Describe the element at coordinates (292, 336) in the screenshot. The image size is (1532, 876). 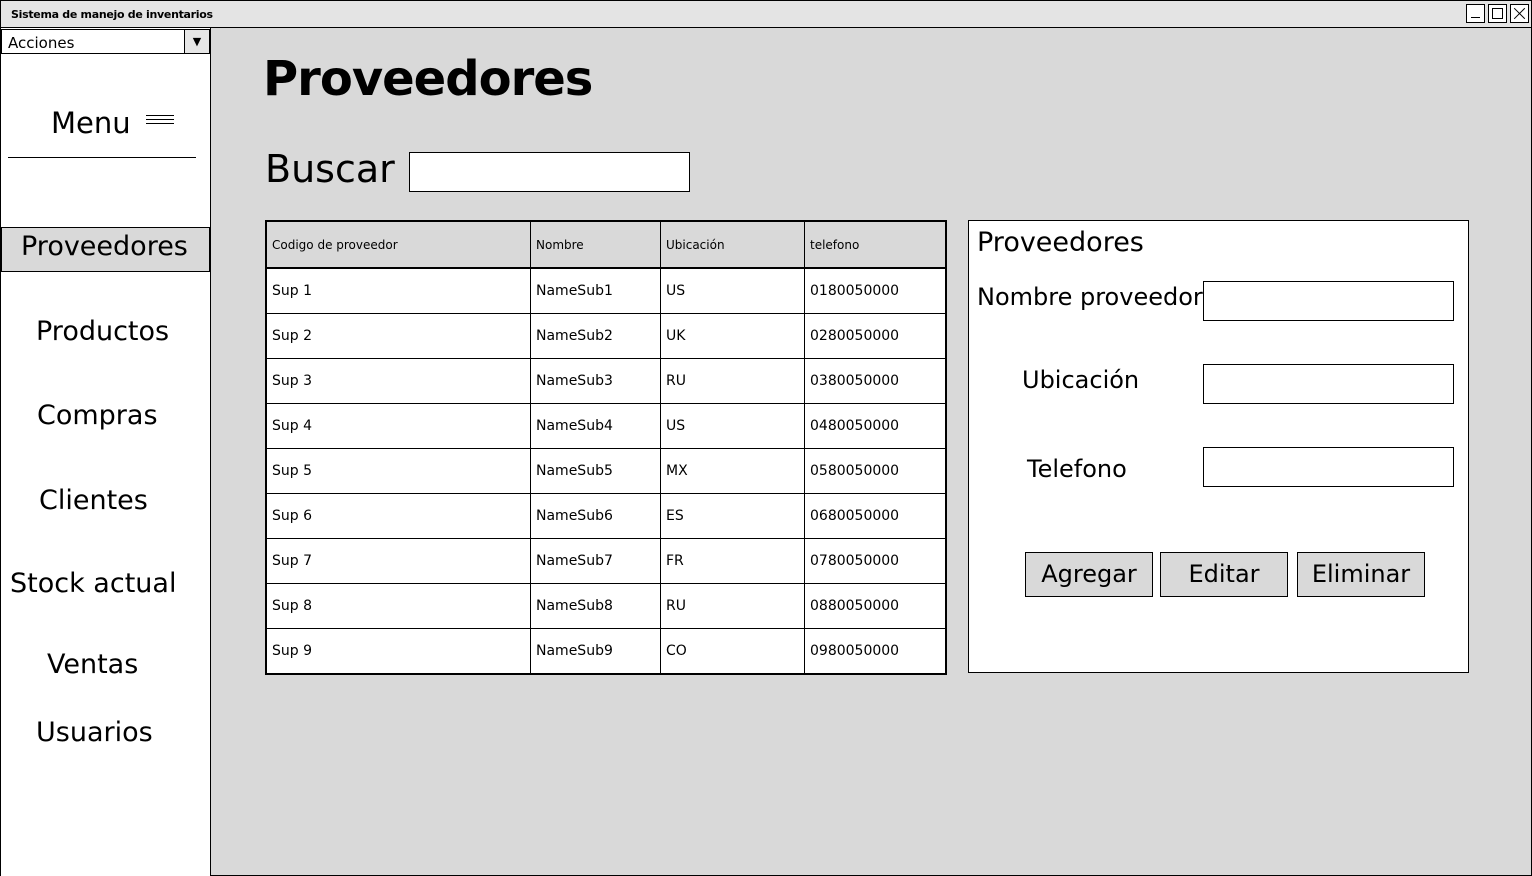
I see `cell-codigo: Sup 2` at that location.